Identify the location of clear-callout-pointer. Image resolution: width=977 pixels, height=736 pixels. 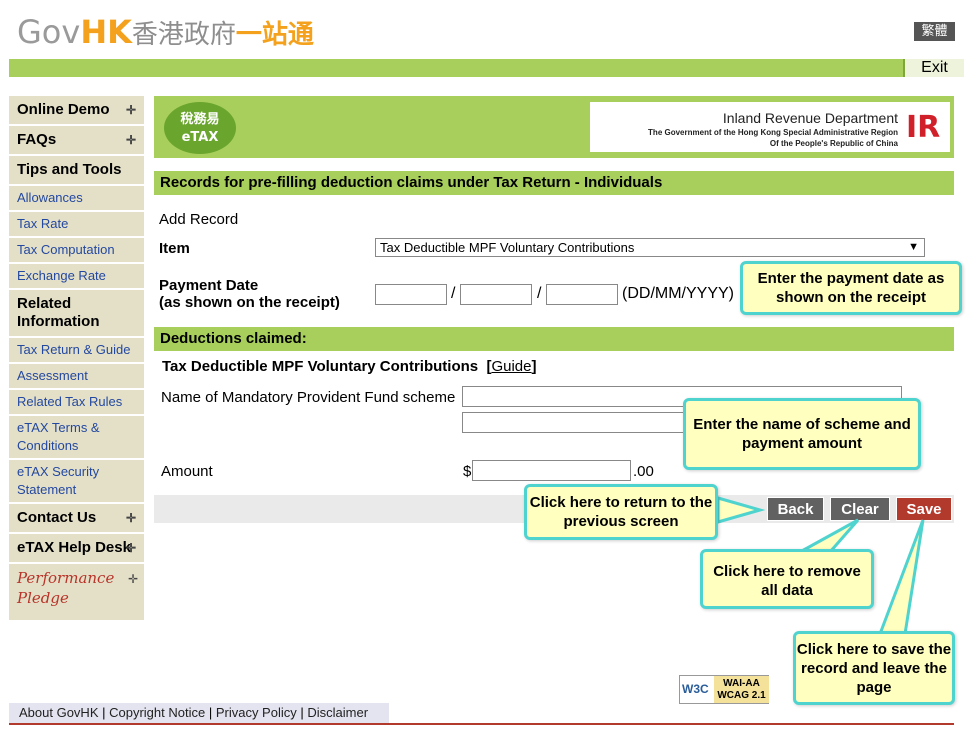
(829, 536).